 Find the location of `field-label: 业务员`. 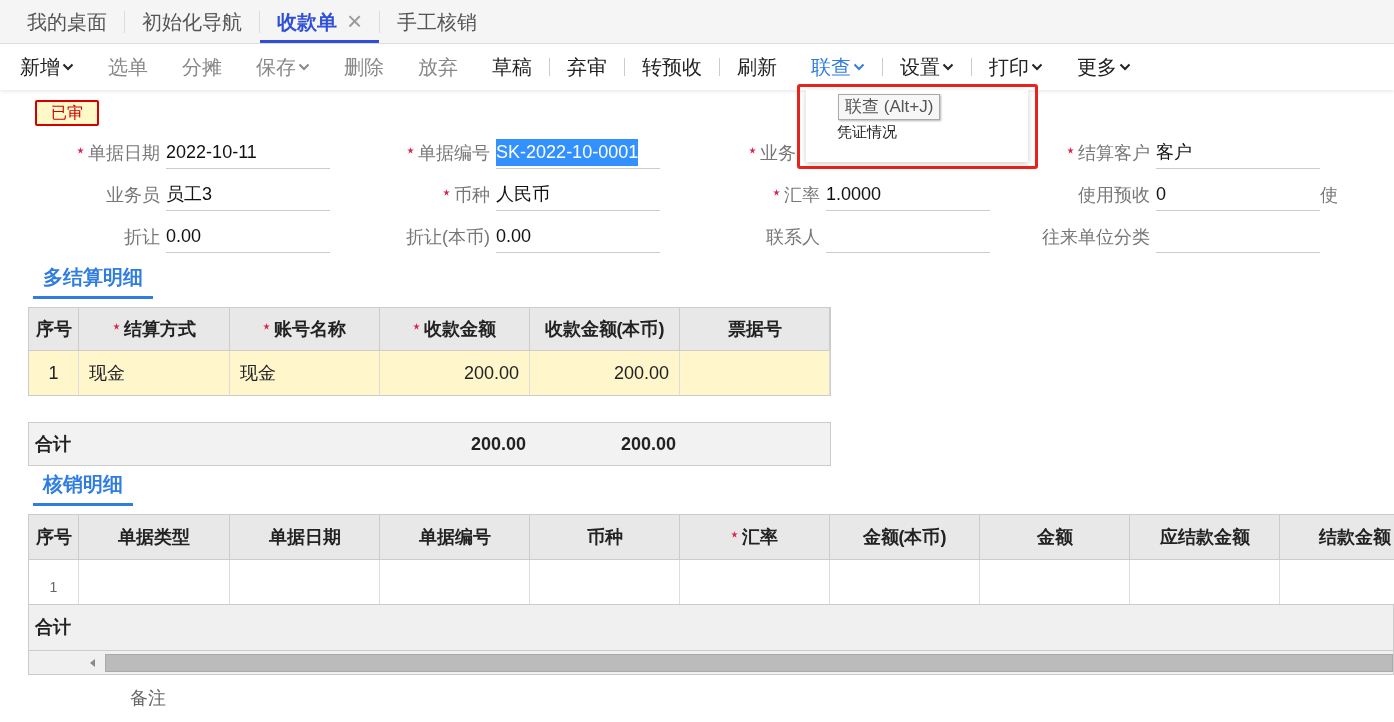

field-label: 业务员 is located at coordinates (133, 195).